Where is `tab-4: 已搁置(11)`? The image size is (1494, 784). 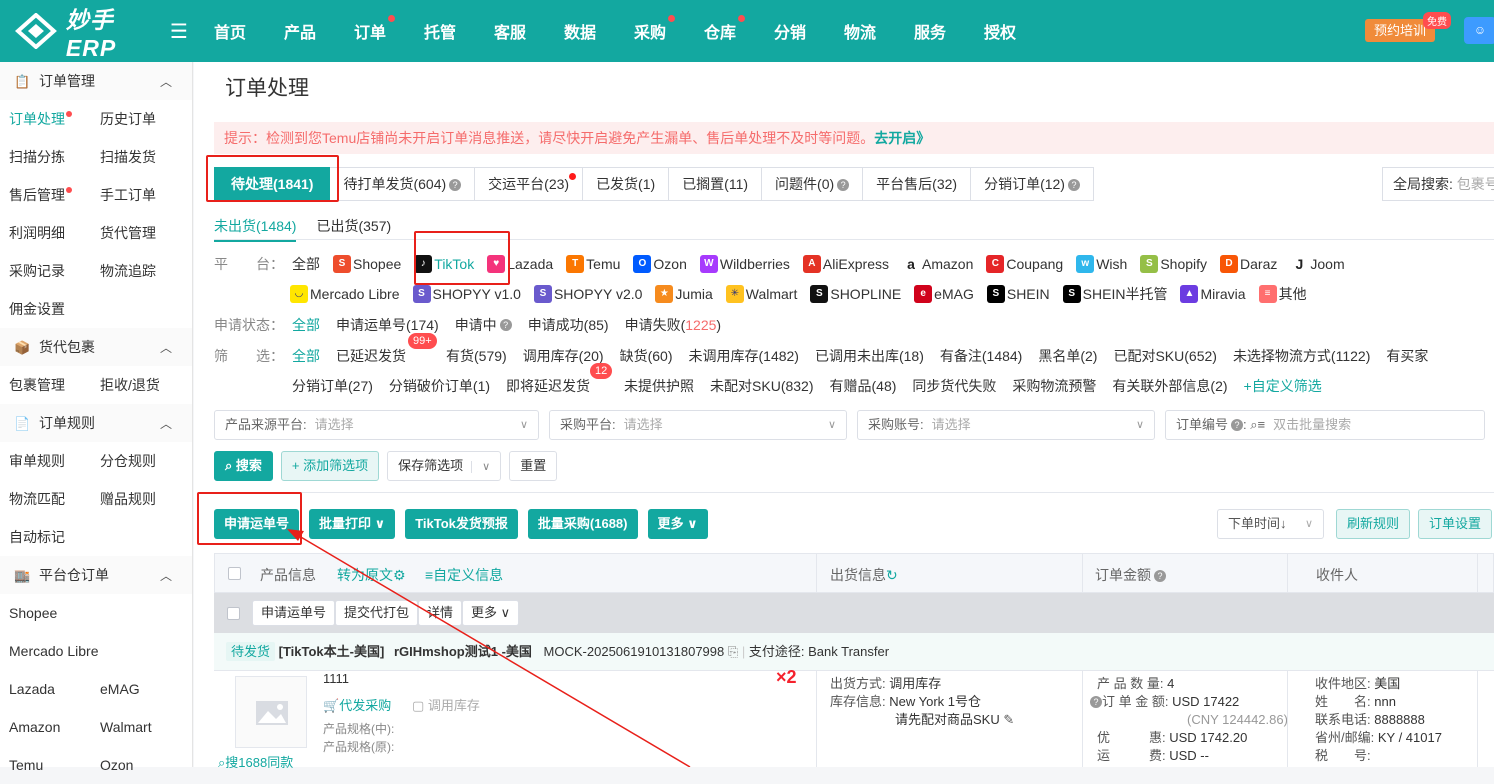
tab-4: 已搁置(11) is located at coordinates (716, 184).